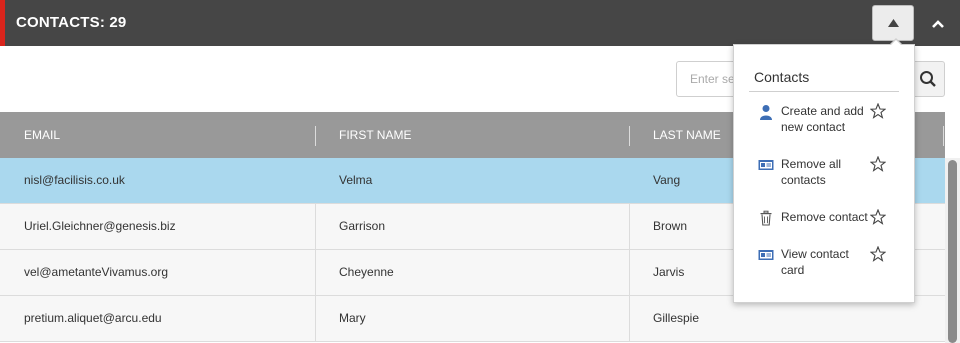 This screenshot has height=343, width=960. I want to click on page-title: CONTACTS: 29, so click(71, 22).